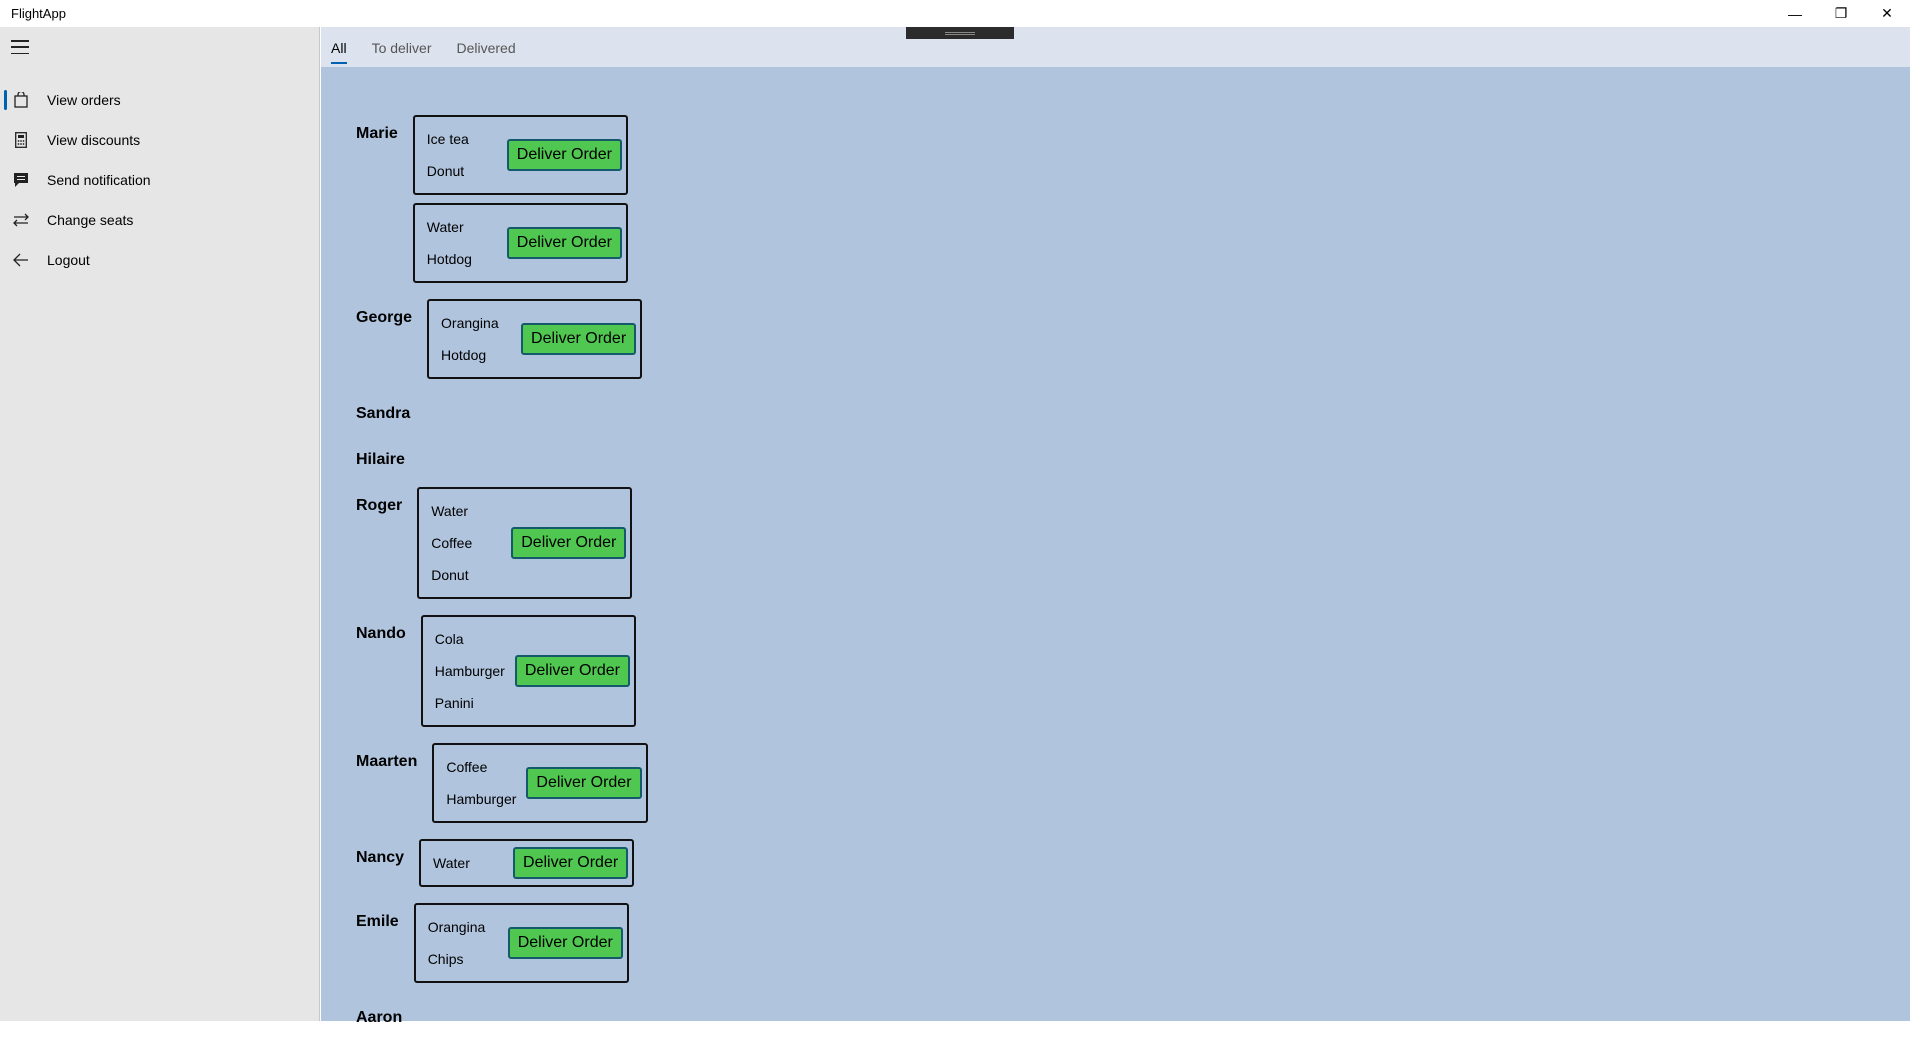 The image size is (1910, 1045). What do you see at coordinates (955, 13) in the screenshot?
I see `title-bar: FlightApp — ❐ ✕` at bounding box center [955, 13].